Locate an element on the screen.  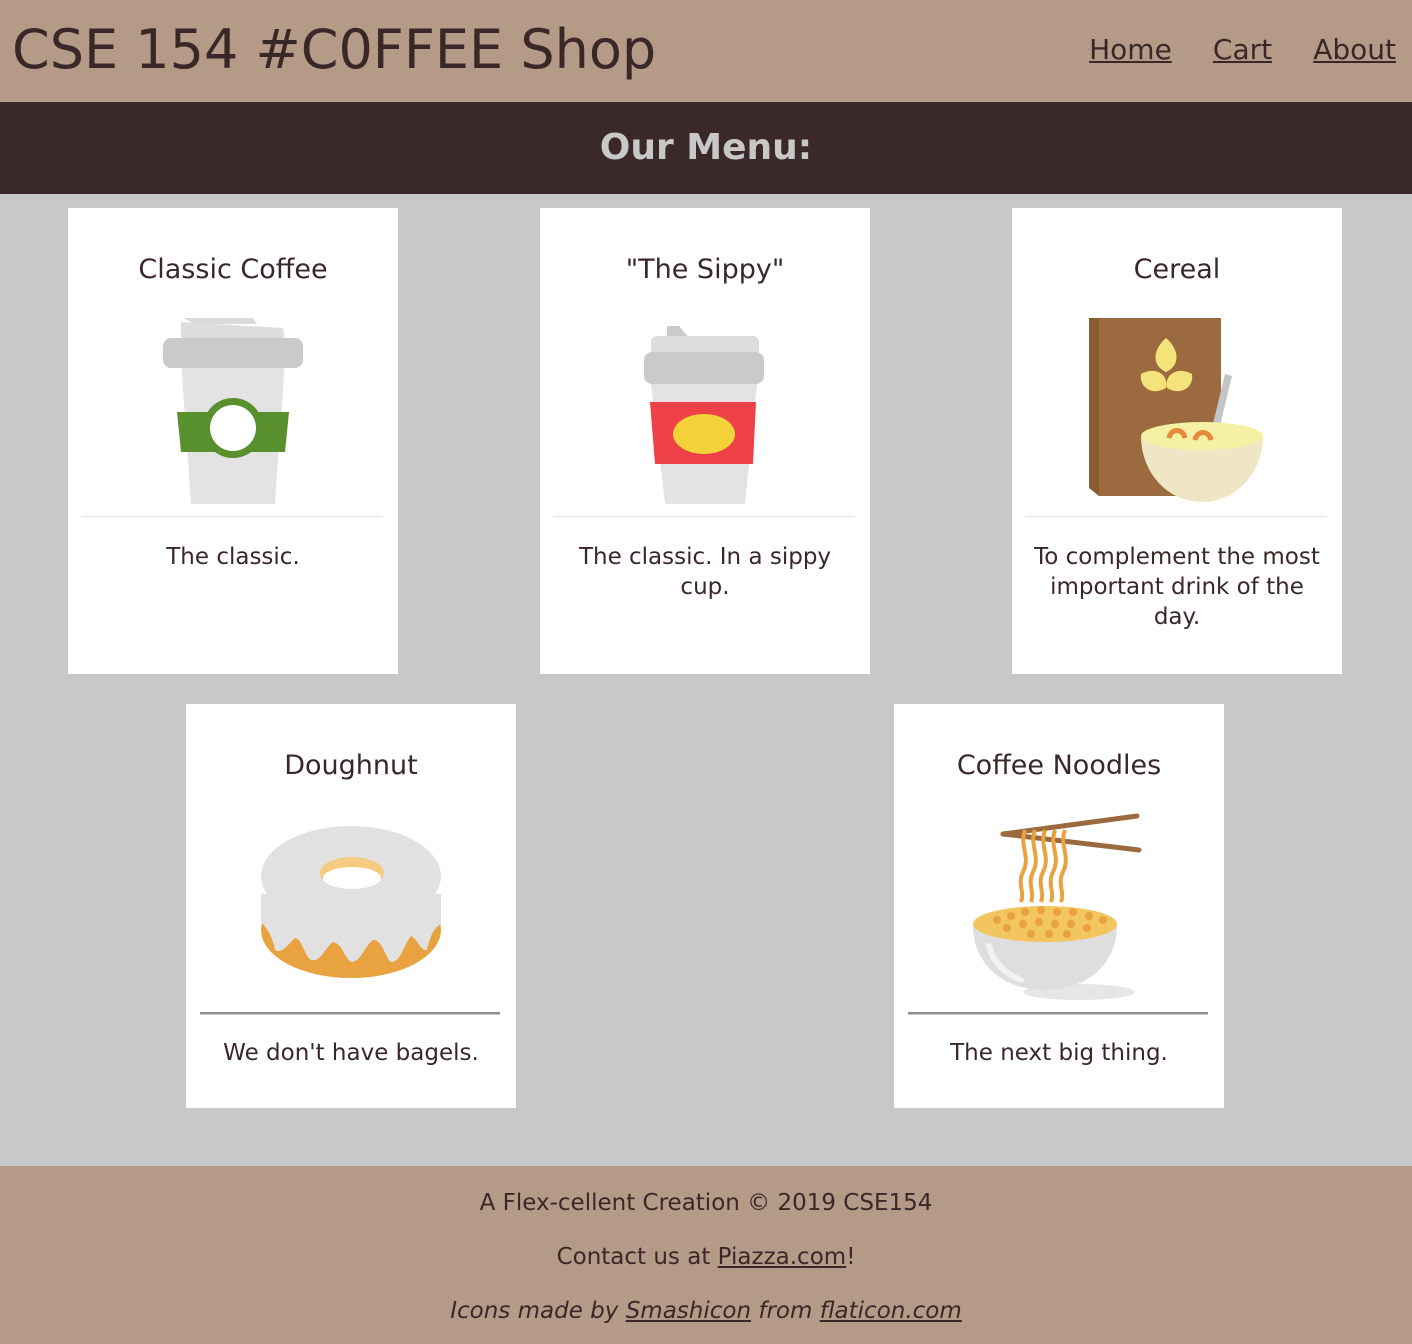
menu-item-description: We don't have bagels. is located at coordinates (351, 1053).